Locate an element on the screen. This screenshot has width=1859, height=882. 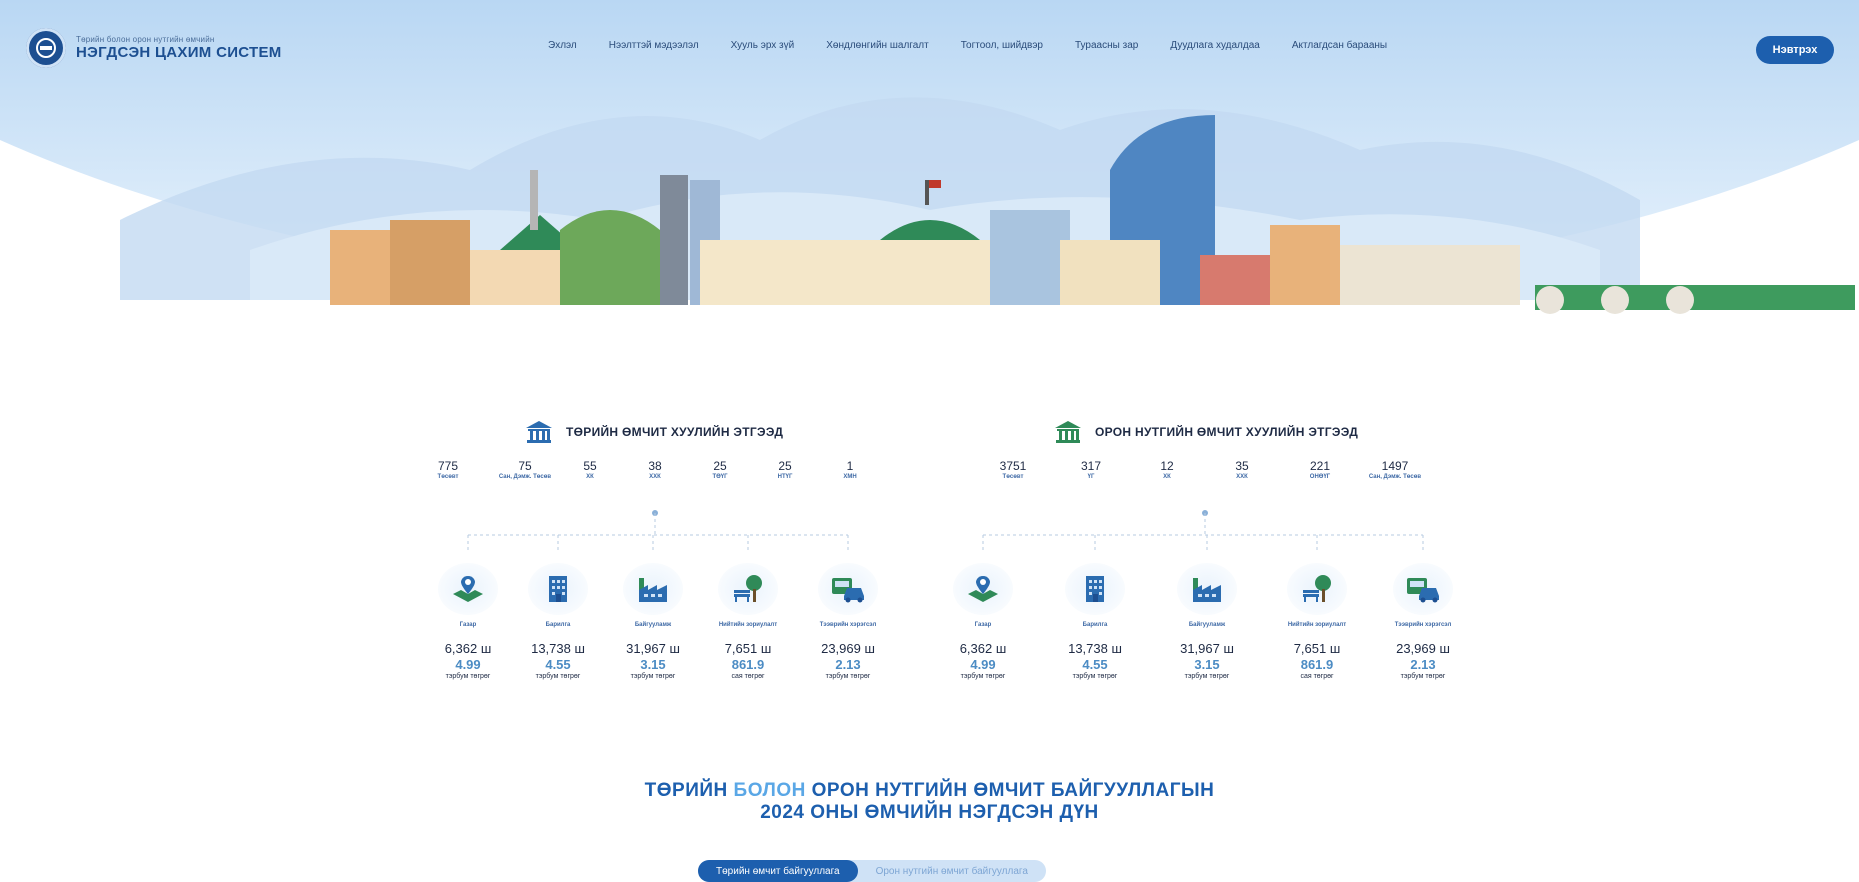
vehicle-icon is located at coordinates (1423, 589).